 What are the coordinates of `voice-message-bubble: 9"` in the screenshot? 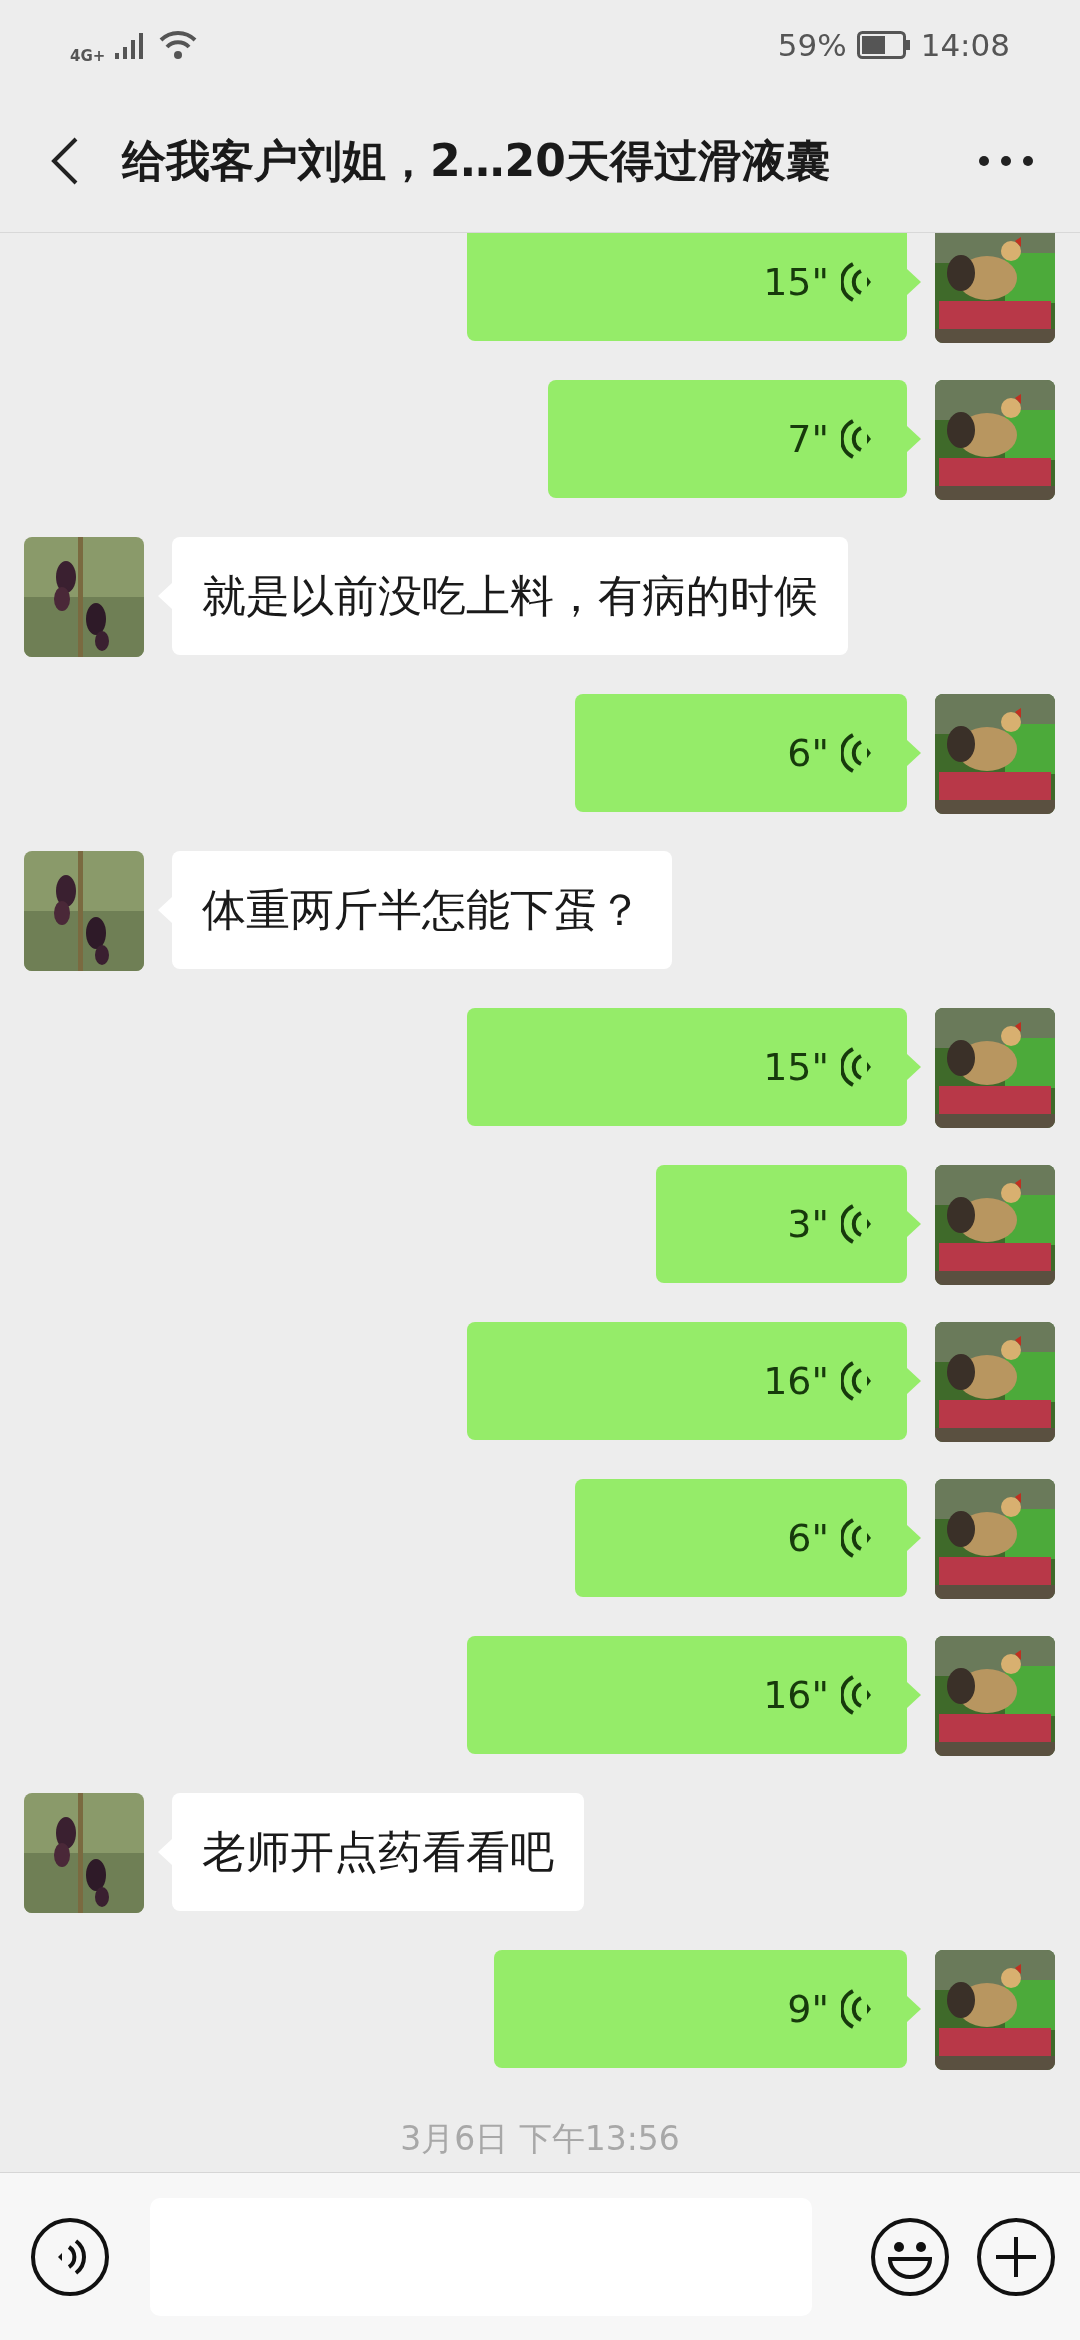 It's located at (700, 2009).